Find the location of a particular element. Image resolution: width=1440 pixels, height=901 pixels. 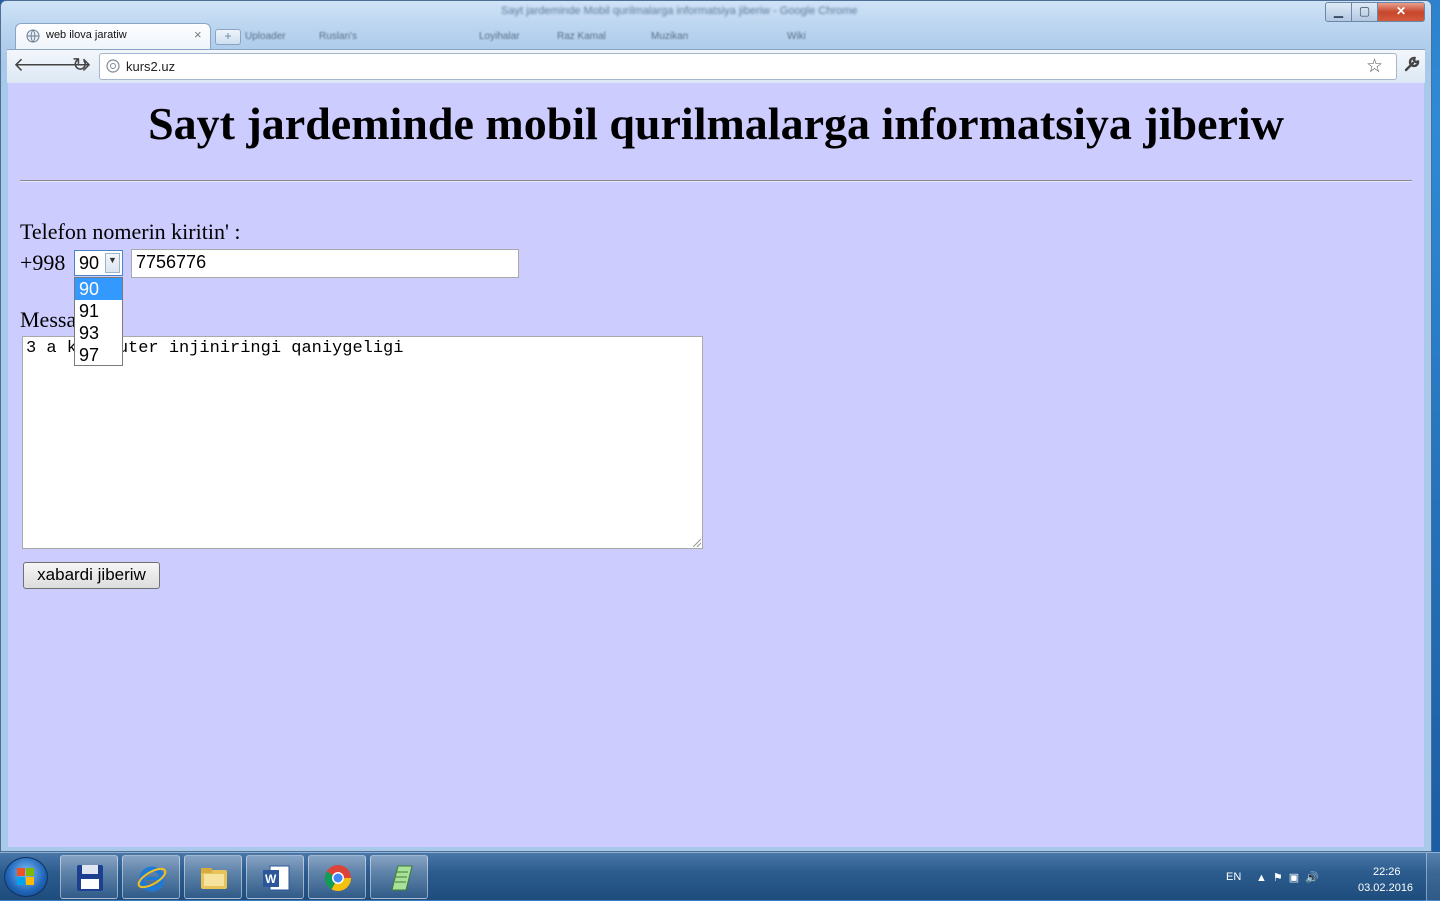

forward-arrow-icon: 🡒 is located at coordinates (66, 66).